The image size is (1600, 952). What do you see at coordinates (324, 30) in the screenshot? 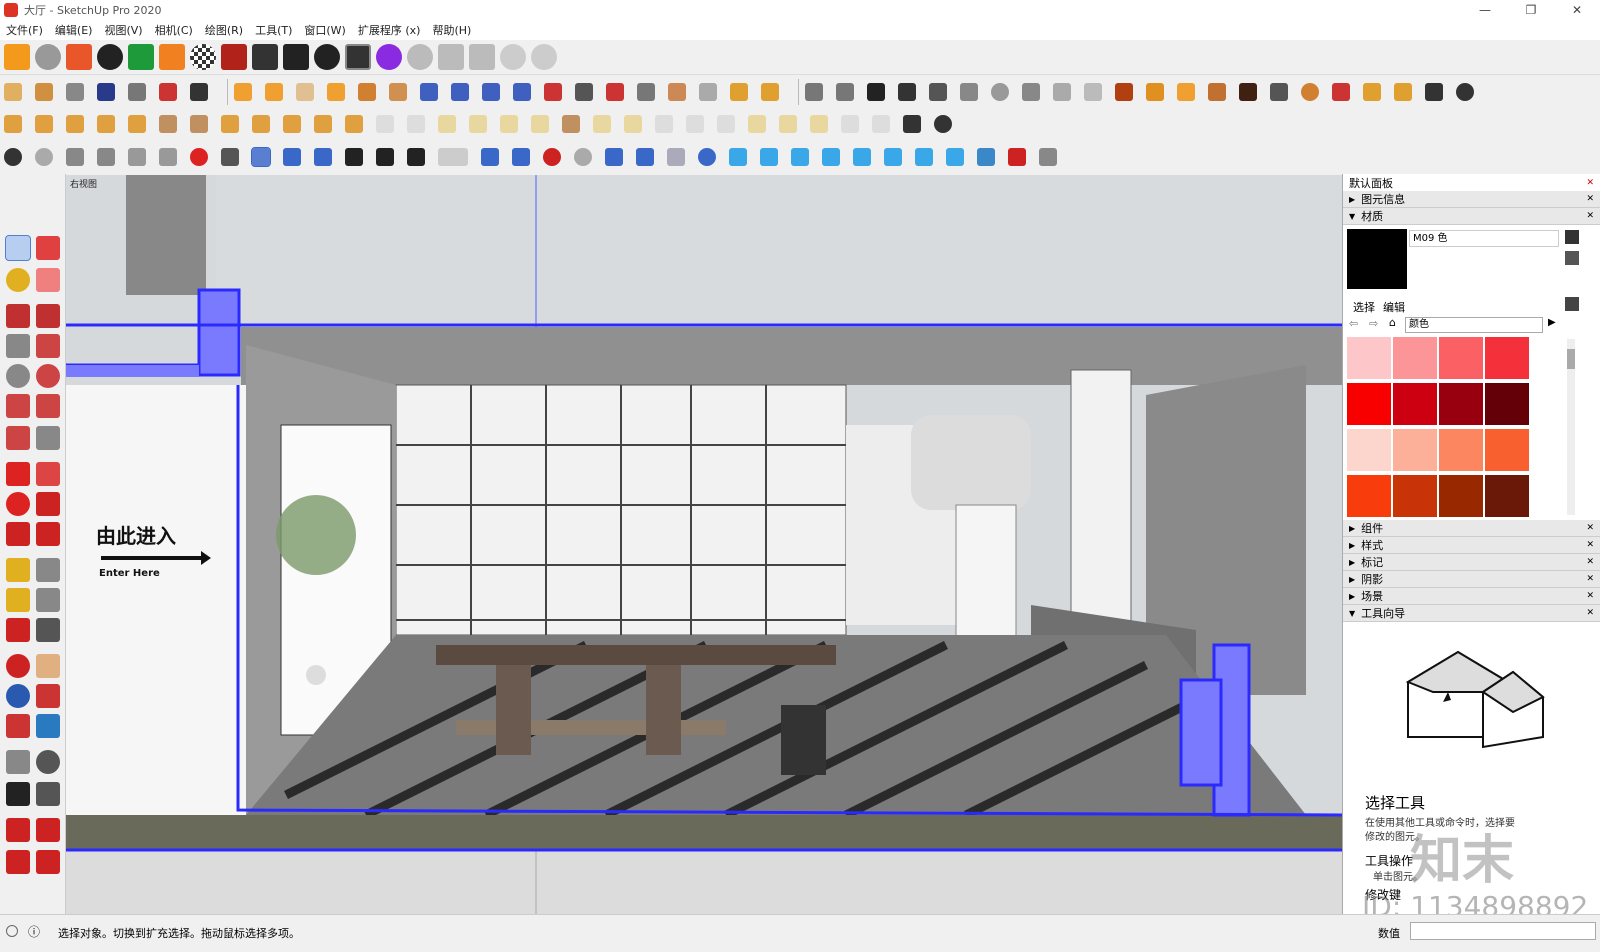
I see `menu-window: 窗口(W)` at bounding box center [324, 30].